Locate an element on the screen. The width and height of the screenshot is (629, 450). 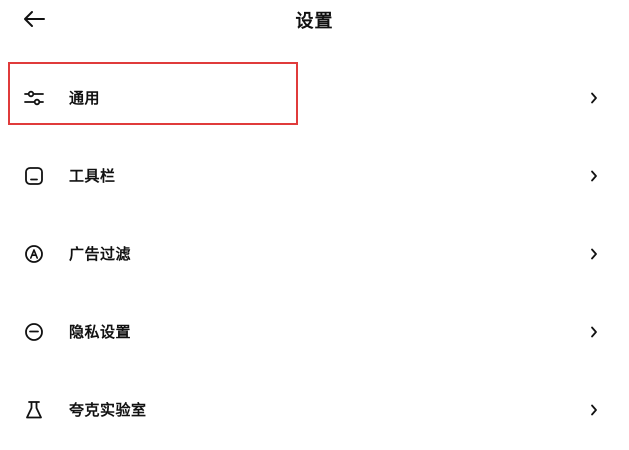
lab-flask-icon is located at coordinates (34, 410).